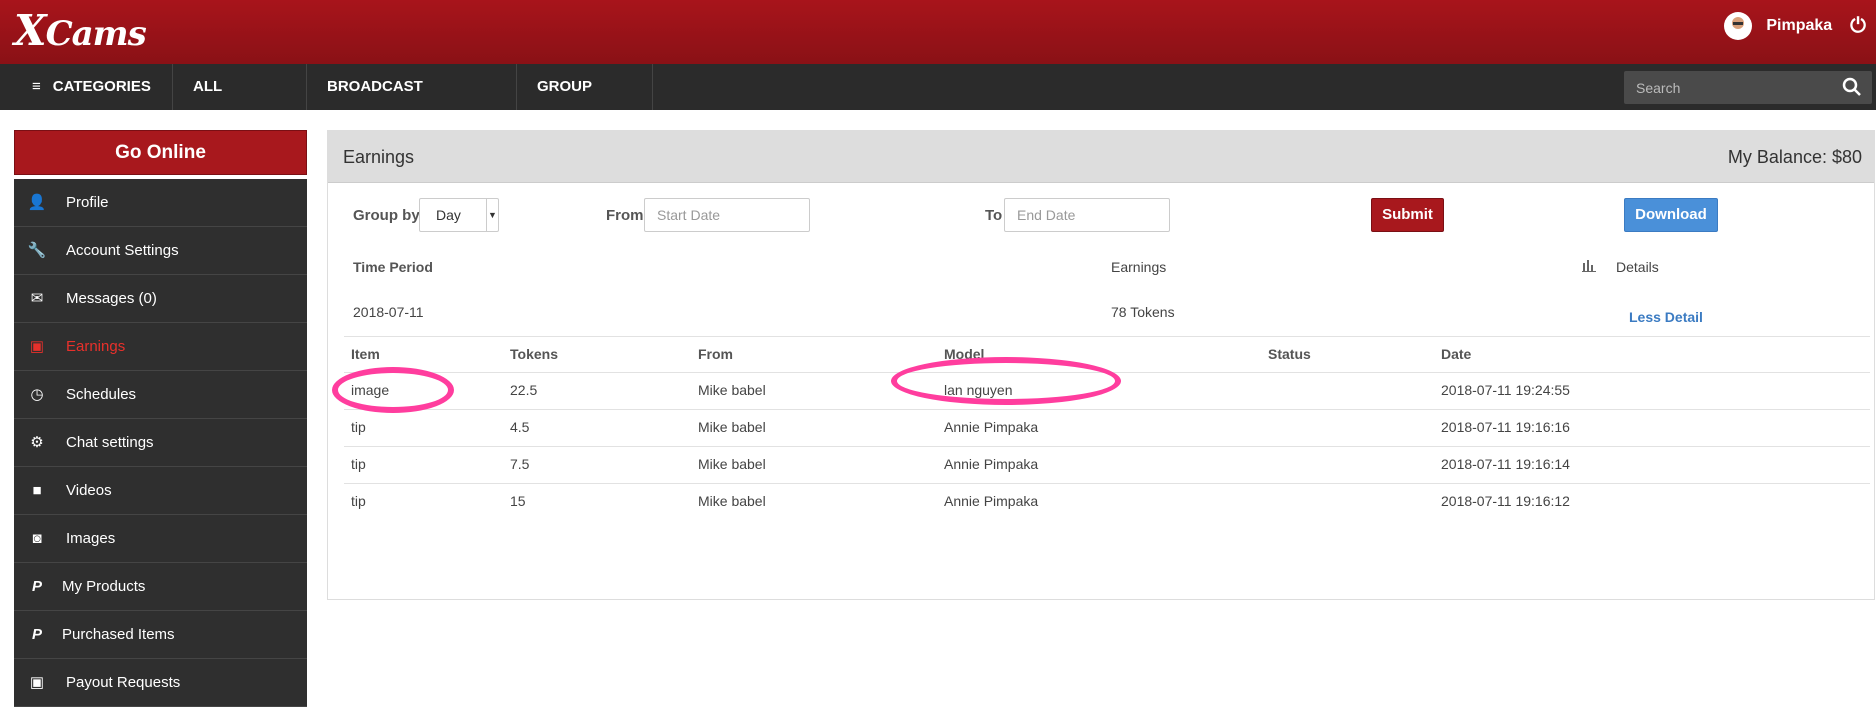  I want to click on username: Pimpaka, so click(1799, 26).